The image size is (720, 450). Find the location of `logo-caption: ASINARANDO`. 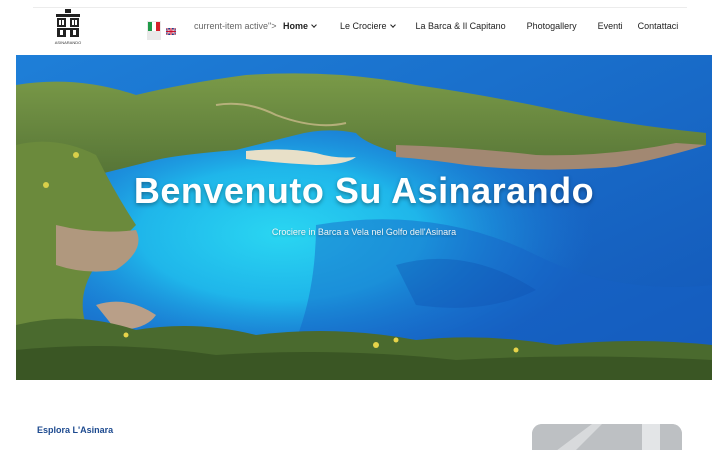

logo-caption: ASINARANDO is located at coordinates (68, 42).